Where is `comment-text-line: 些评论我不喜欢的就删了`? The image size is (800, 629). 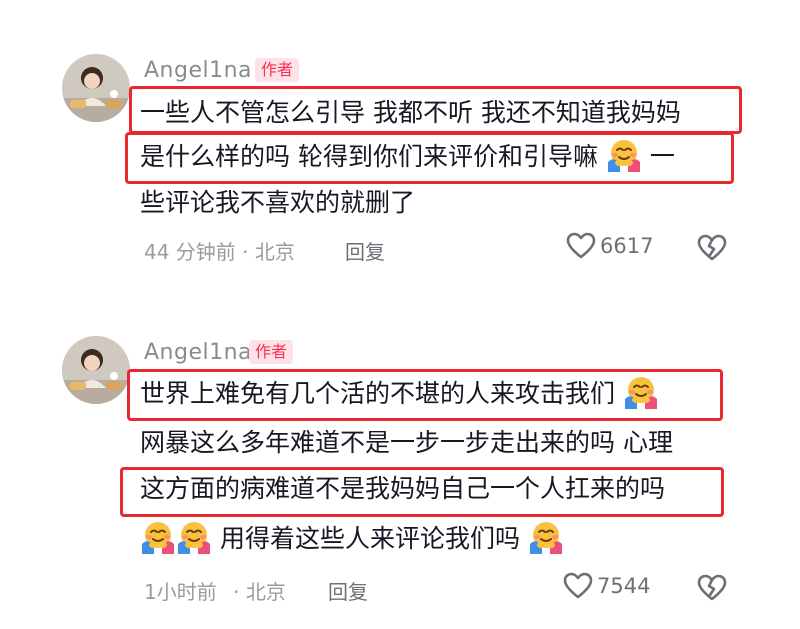
comment-text-line: 些评论我不喜欢的就删了 is located at coordinates (278, 202).